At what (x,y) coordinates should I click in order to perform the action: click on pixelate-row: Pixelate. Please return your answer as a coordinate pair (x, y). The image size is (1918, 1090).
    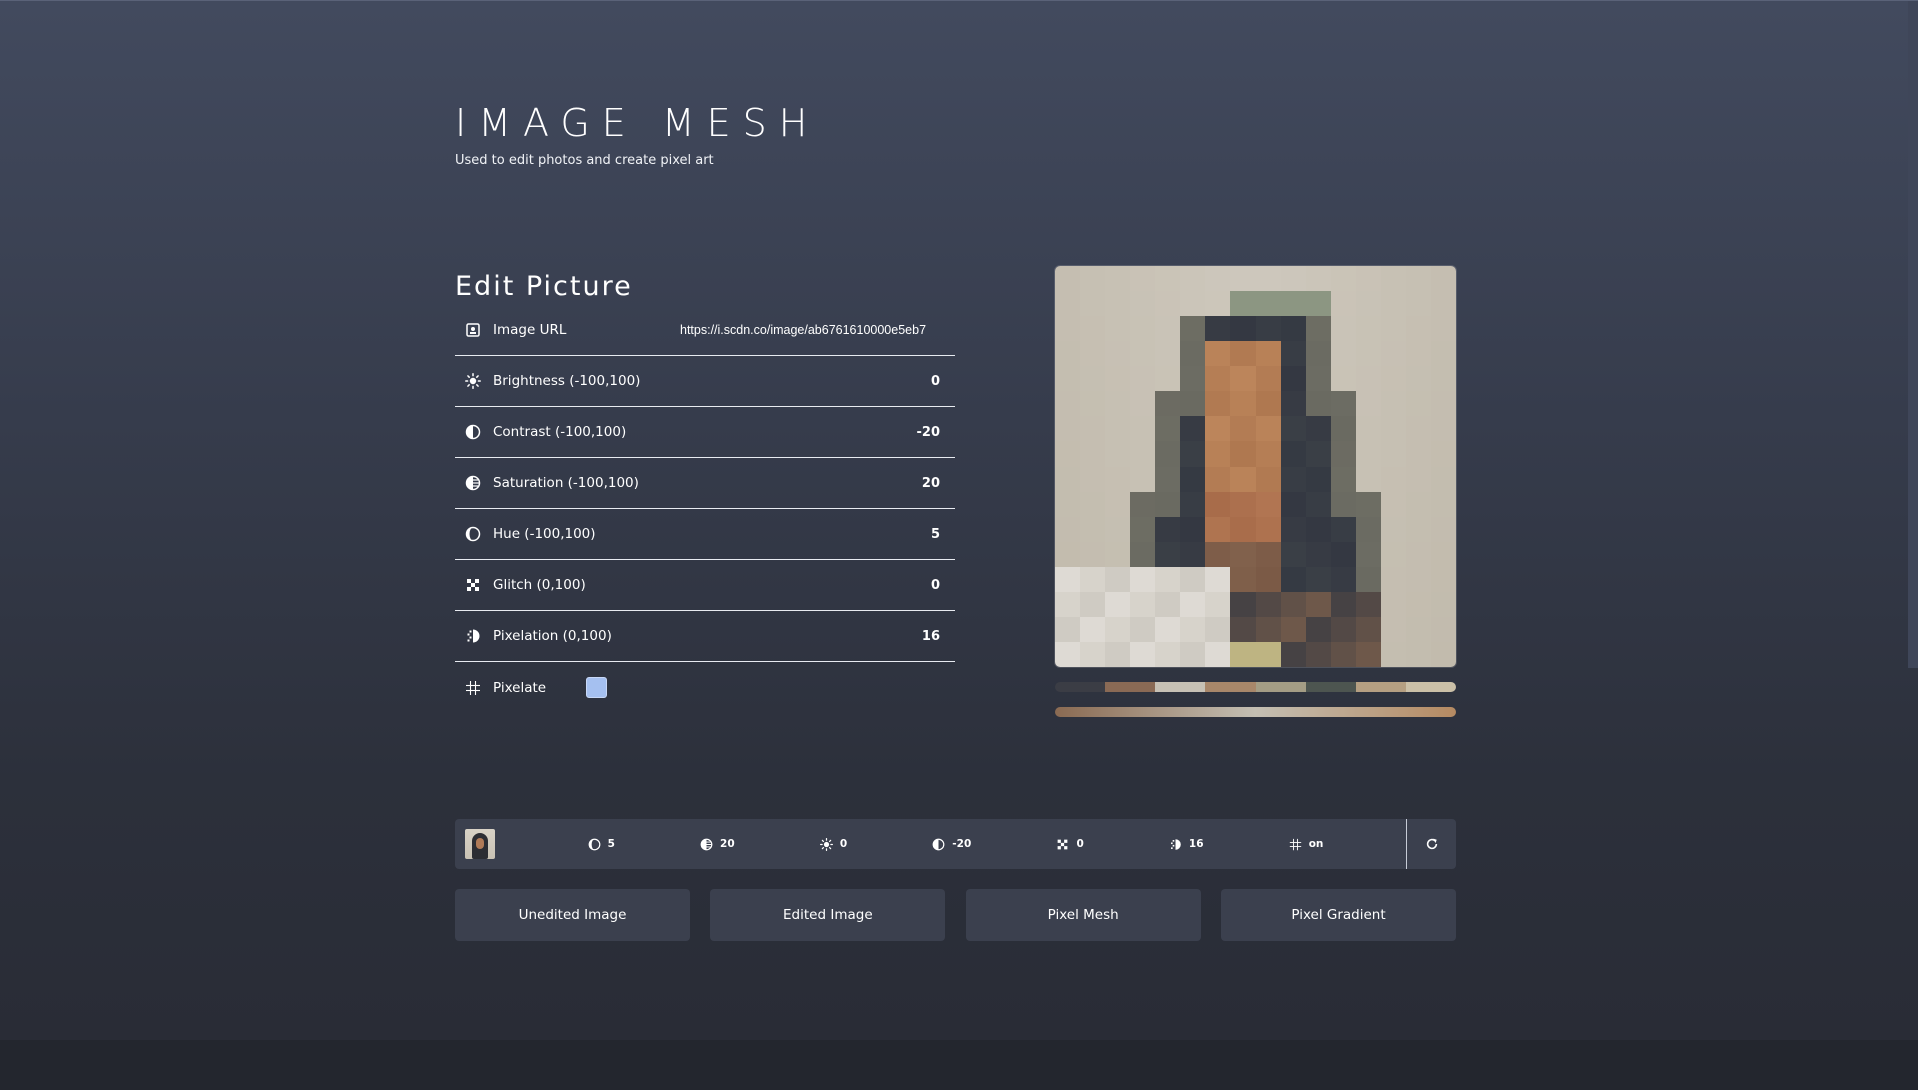
    Looking at the image, I should click on (705, 687).